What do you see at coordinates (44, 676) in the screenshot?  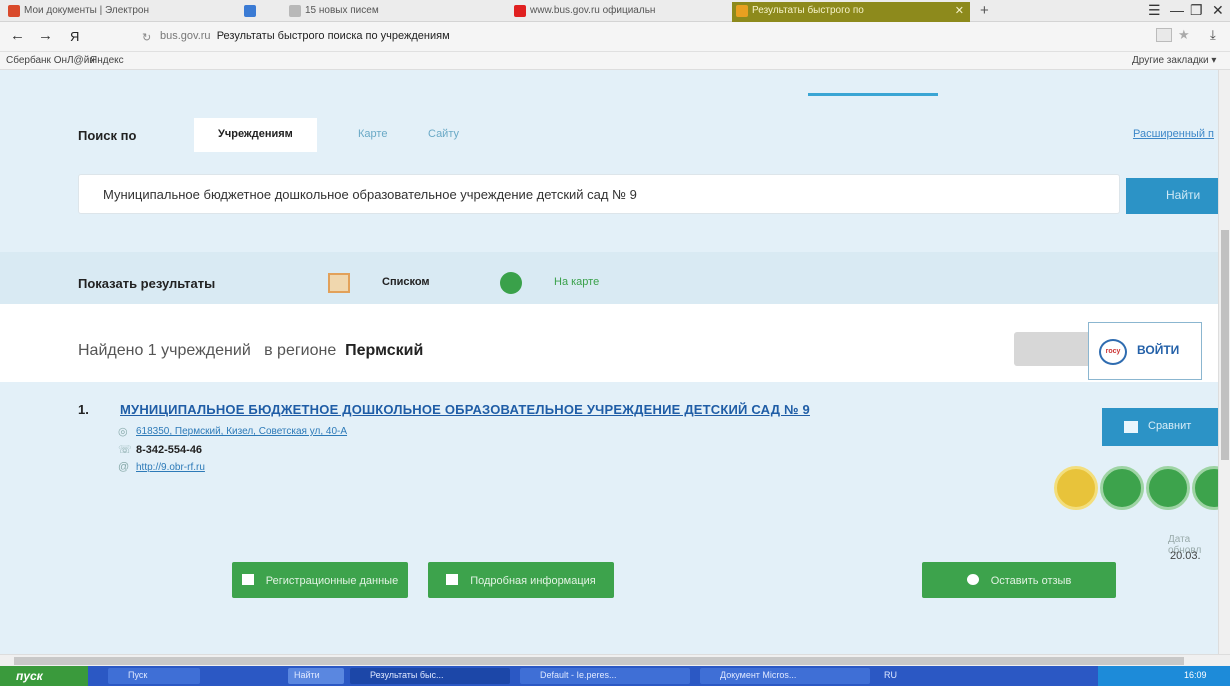 I see `start-button: пуск` at bounding box center [44, 676].